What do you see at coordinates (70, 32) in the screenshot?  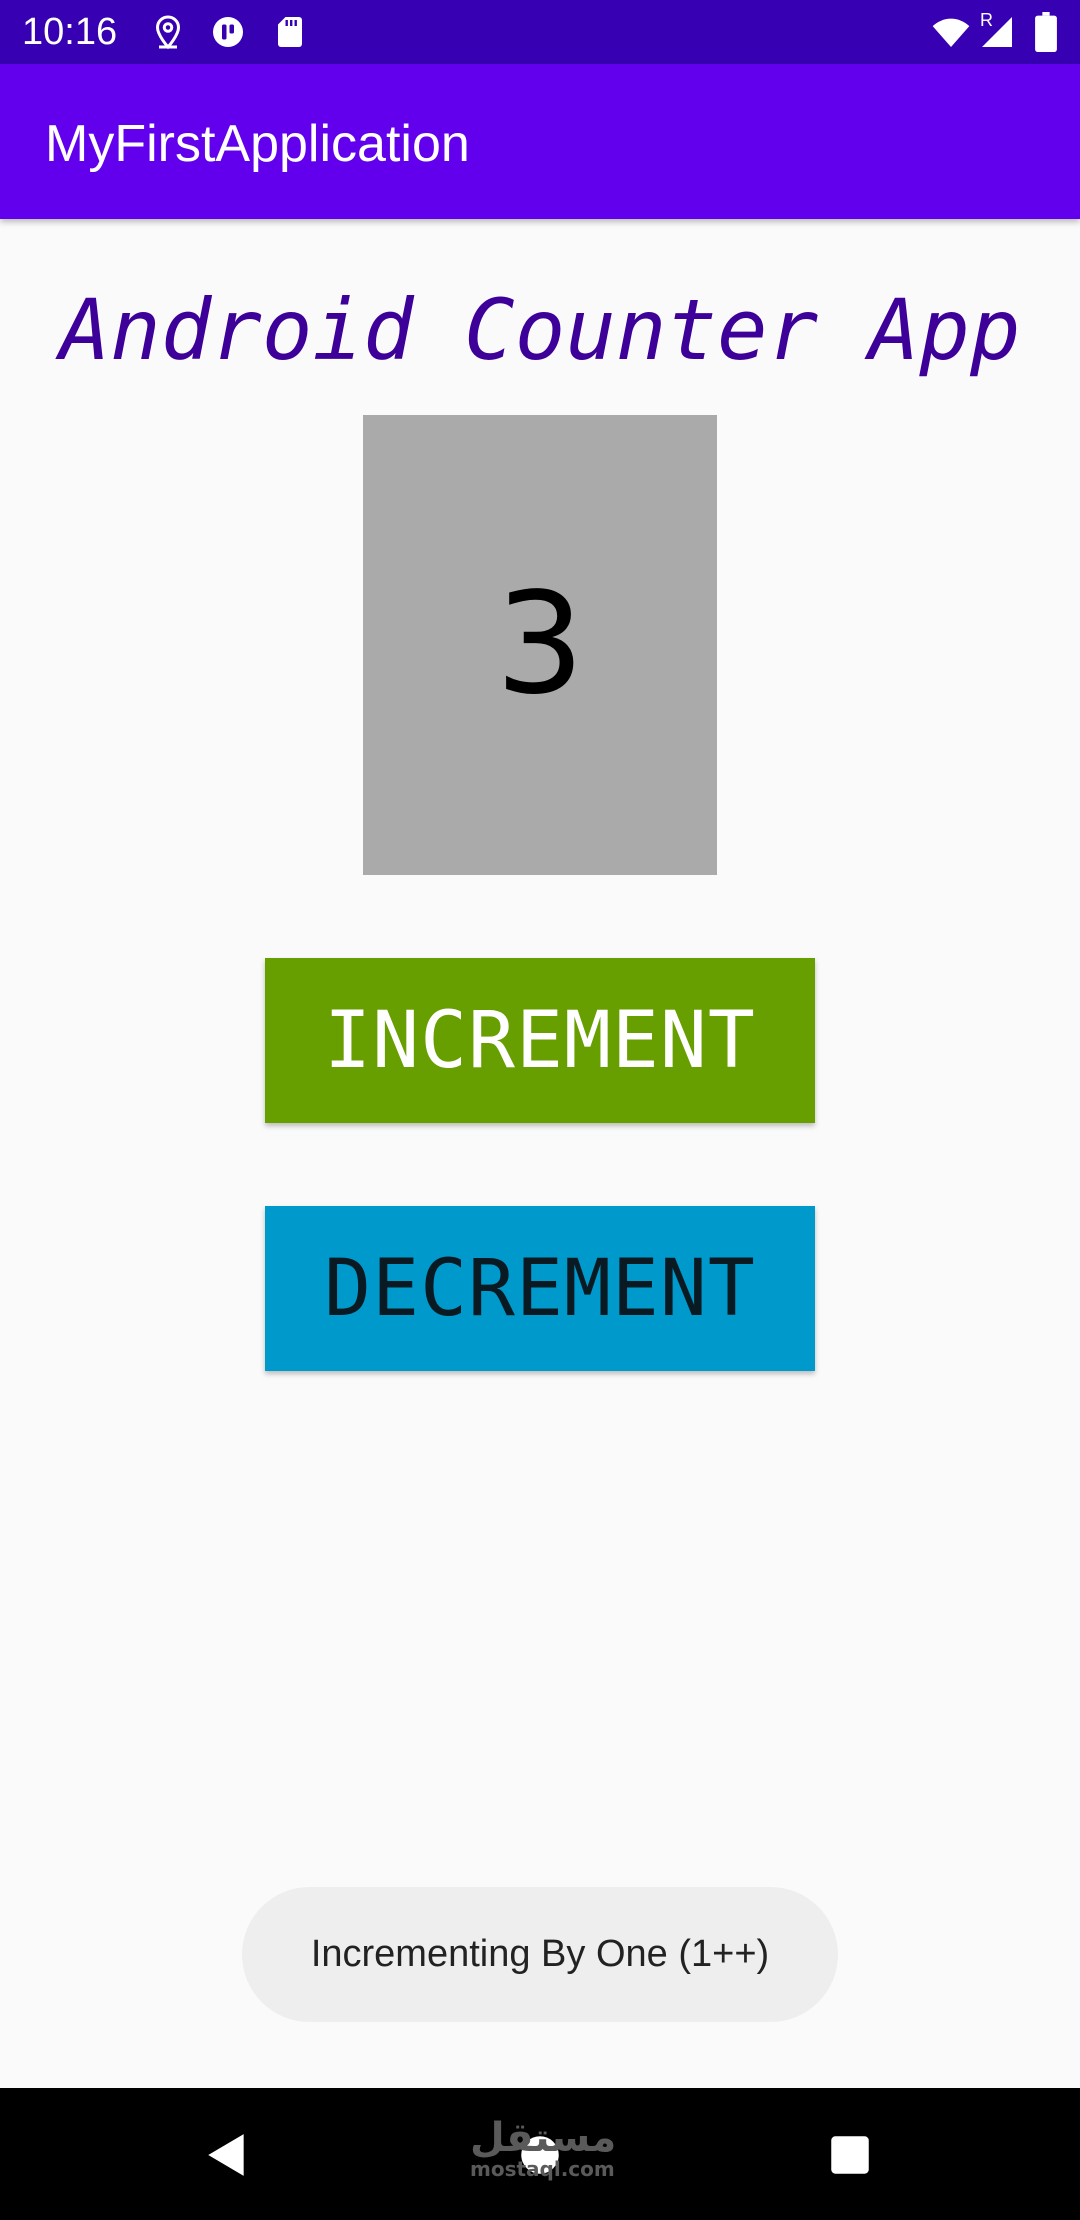 I see `status-time: 10:16` at bounding box center [70, 32].